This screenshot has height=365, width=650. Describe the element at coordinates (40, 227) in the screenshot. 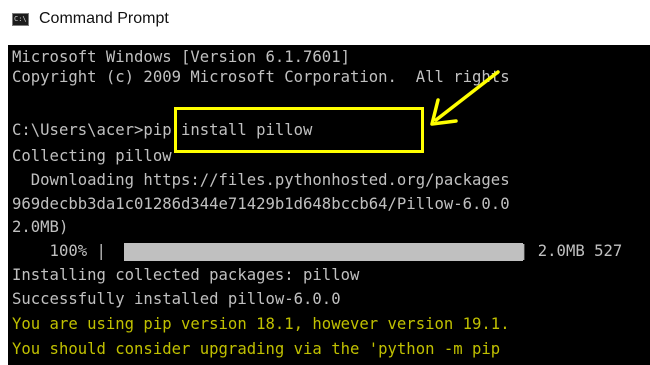

I see `console-line: 2.0MB)` at that location.